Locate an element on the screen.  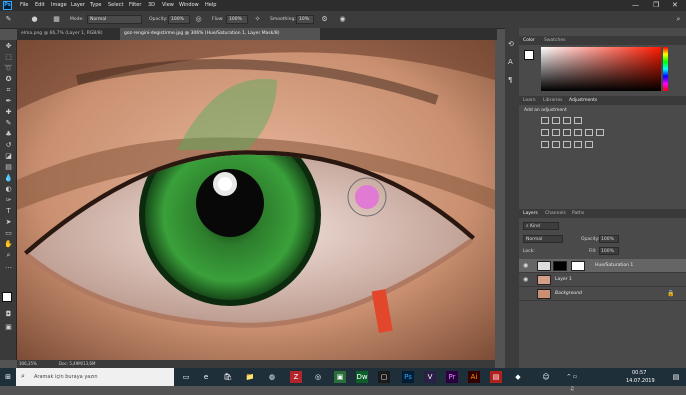
firefox-icon: ◍ is located at coordinates (272, 377).